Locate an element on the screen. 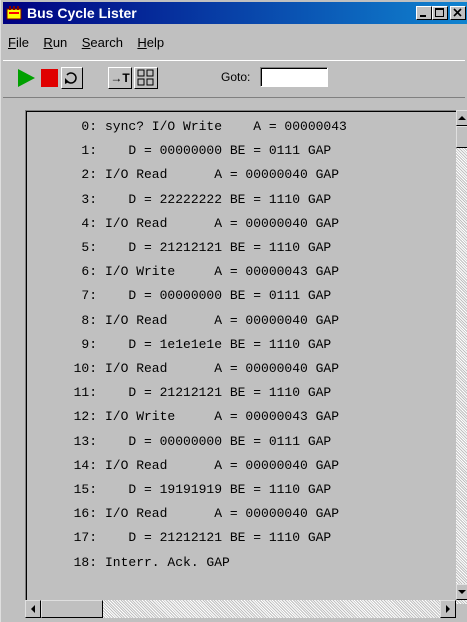 This screenshot has height=622, width=467. minimize-button is located at coordinates (424, 13).